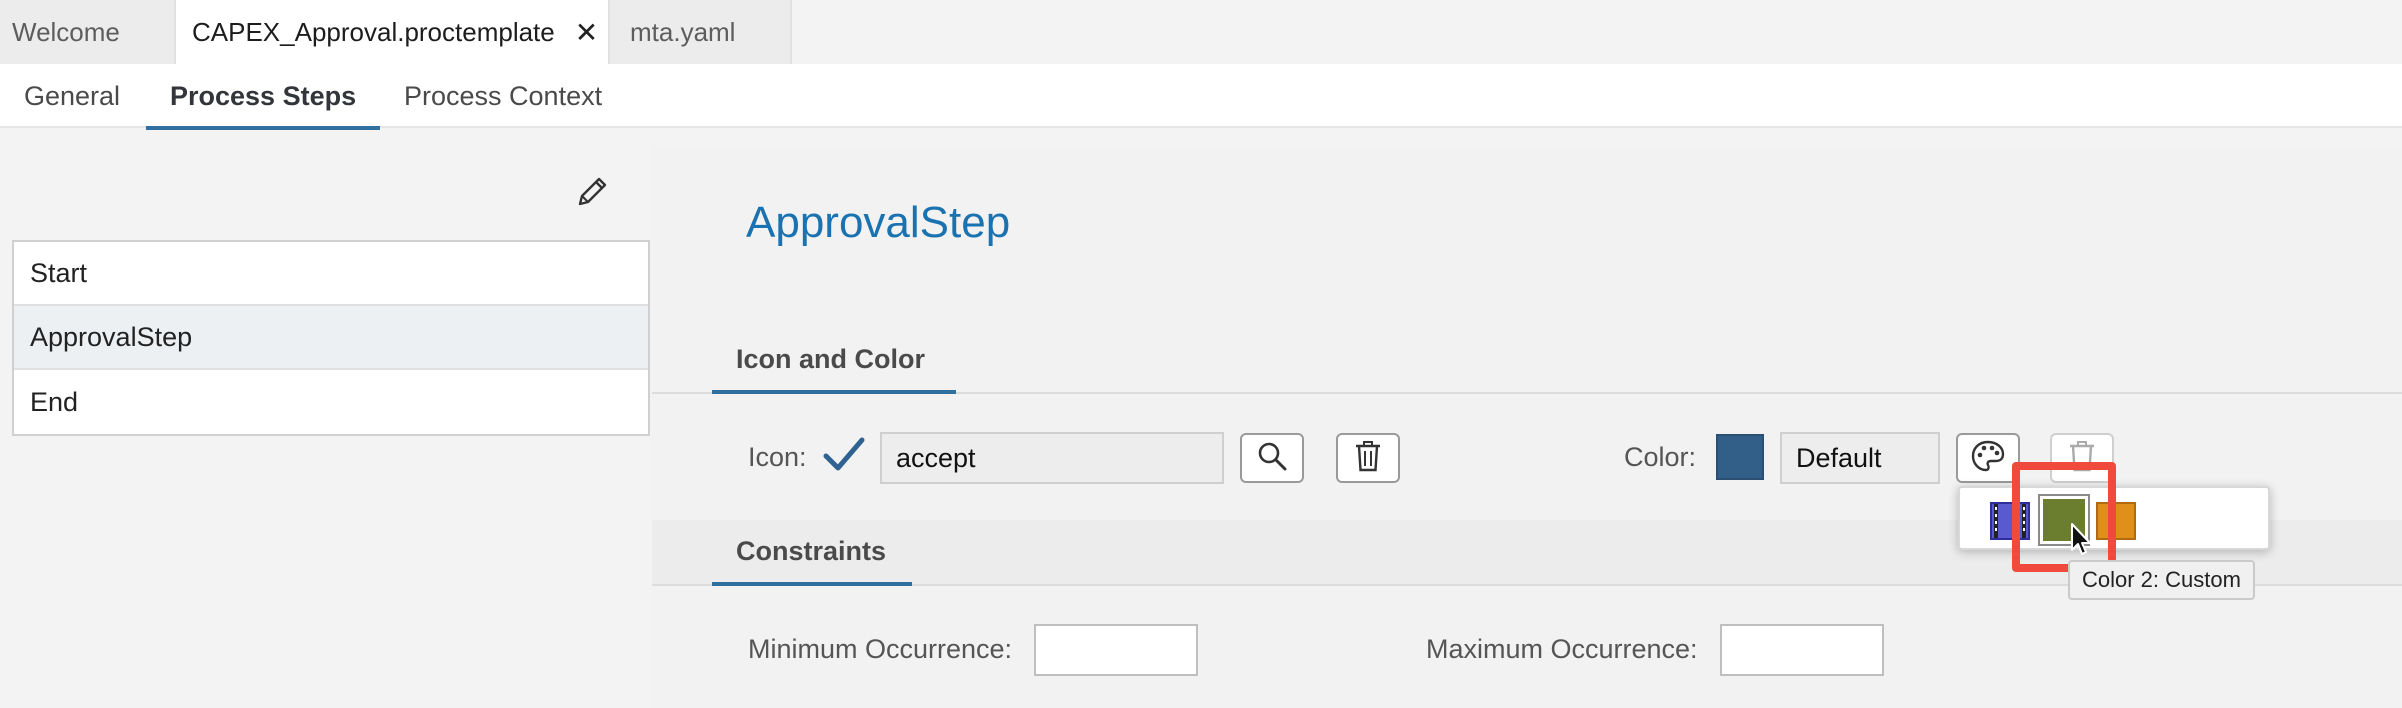 The width and height of the screenshot is (2402, 708). Describe the element at coordinates (2082, 540) in the screenshot. I see `mouse-cursor-icon` at that location.